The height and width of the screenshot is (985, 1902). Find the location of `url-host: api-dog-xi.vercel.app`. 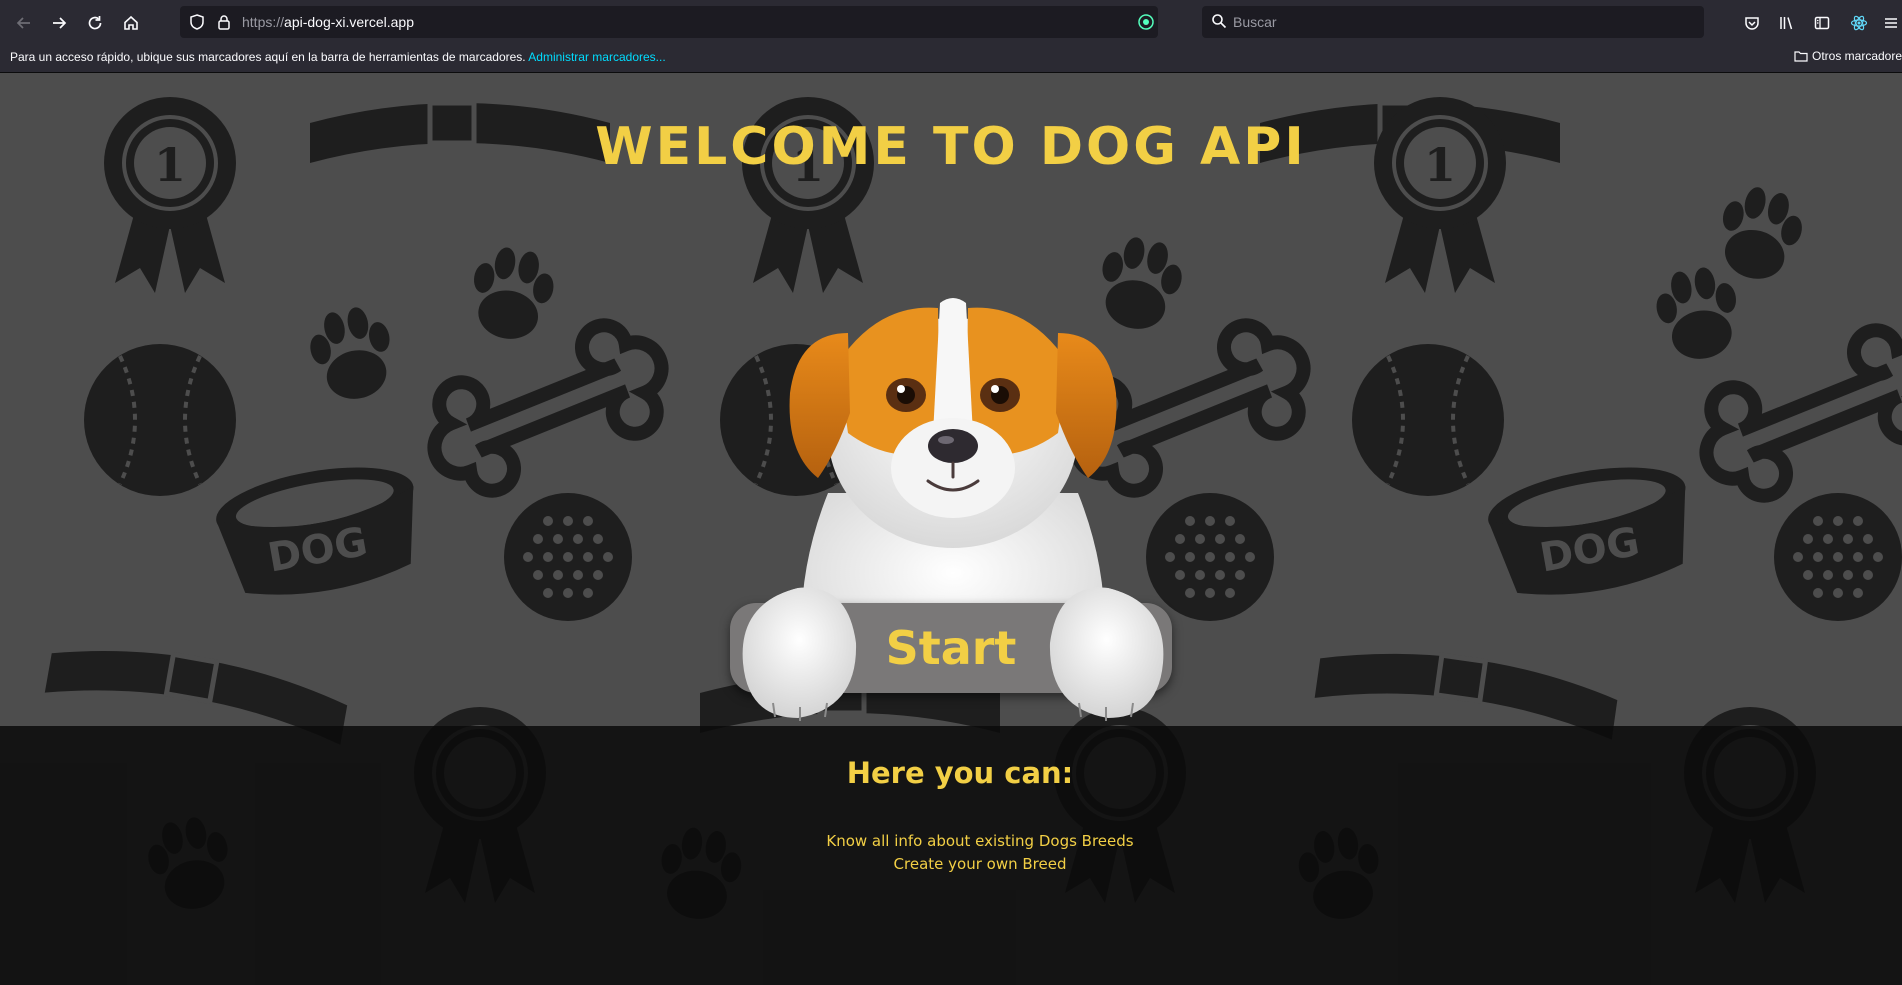

url-host: api-dog-xi.vercel.app is located at coordinates (349, 22).